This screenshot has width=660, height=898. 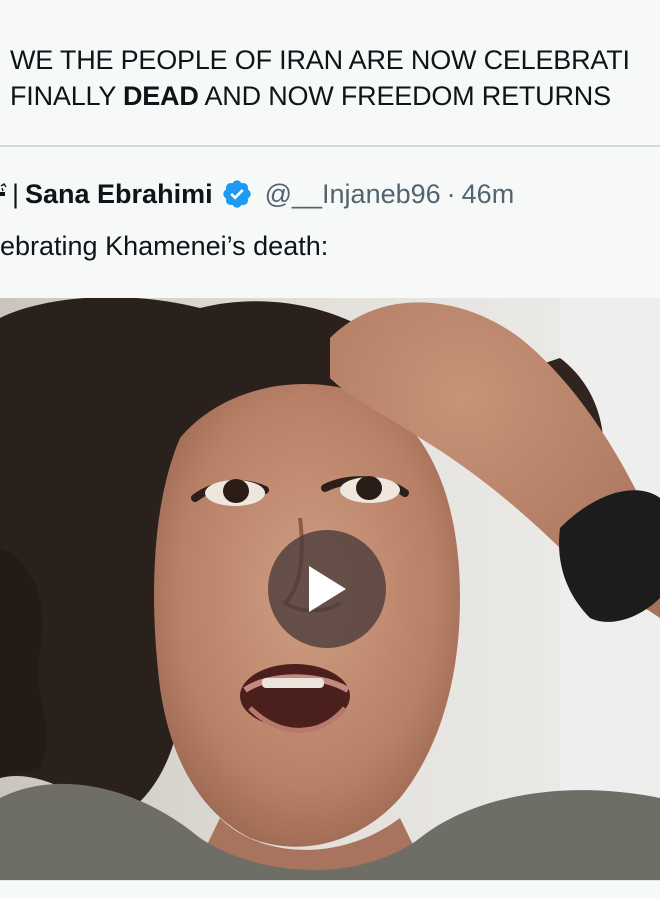 What do you see at coordinates (404, 96) in the screenshot?
I see `post-text-line-2-end: AND NOW FREEDOM RETURNS` at bounding box center [404, 96].